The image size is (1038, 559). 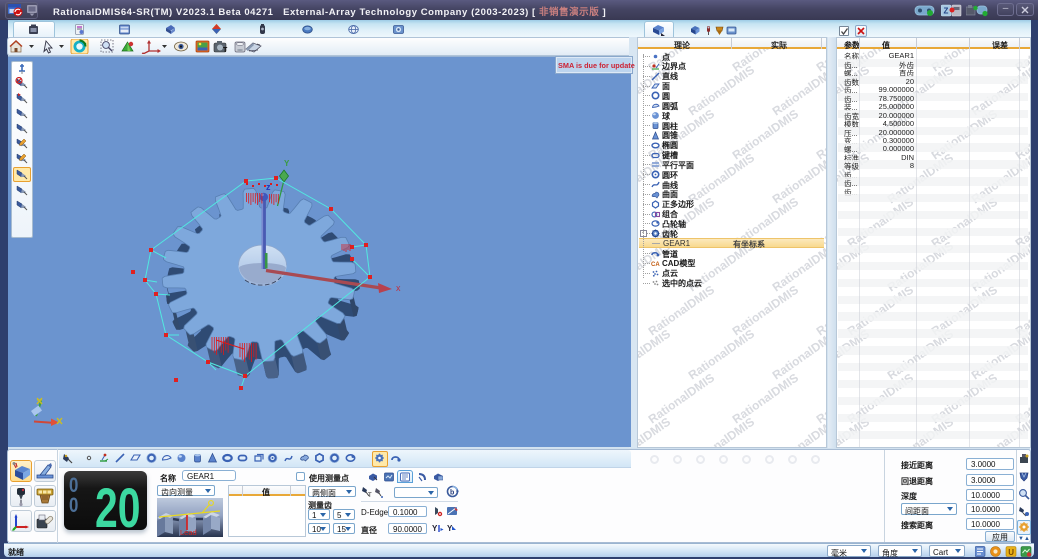 I want to click on svg-text: x, so click(x=398, y=288).